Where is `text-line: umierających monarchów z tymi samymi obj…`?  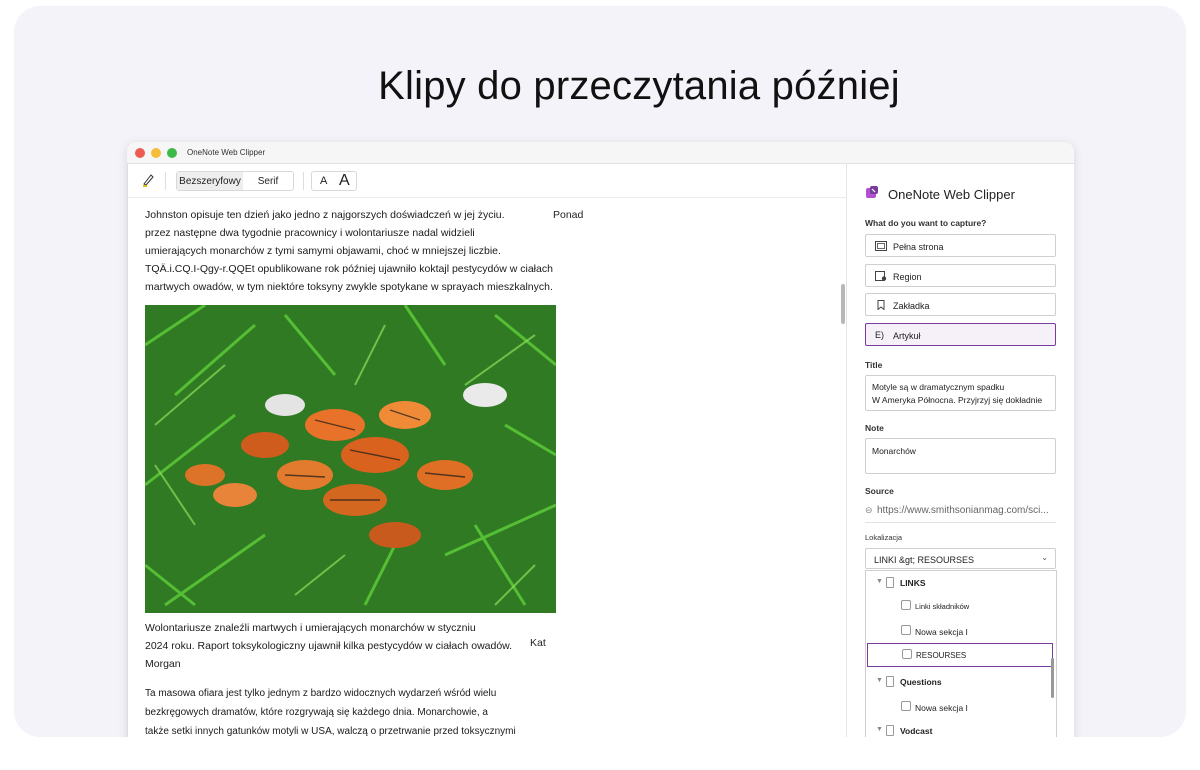 text-line: umierających monarchów z tymi samymi obj… is located at coordinates (323, 251).